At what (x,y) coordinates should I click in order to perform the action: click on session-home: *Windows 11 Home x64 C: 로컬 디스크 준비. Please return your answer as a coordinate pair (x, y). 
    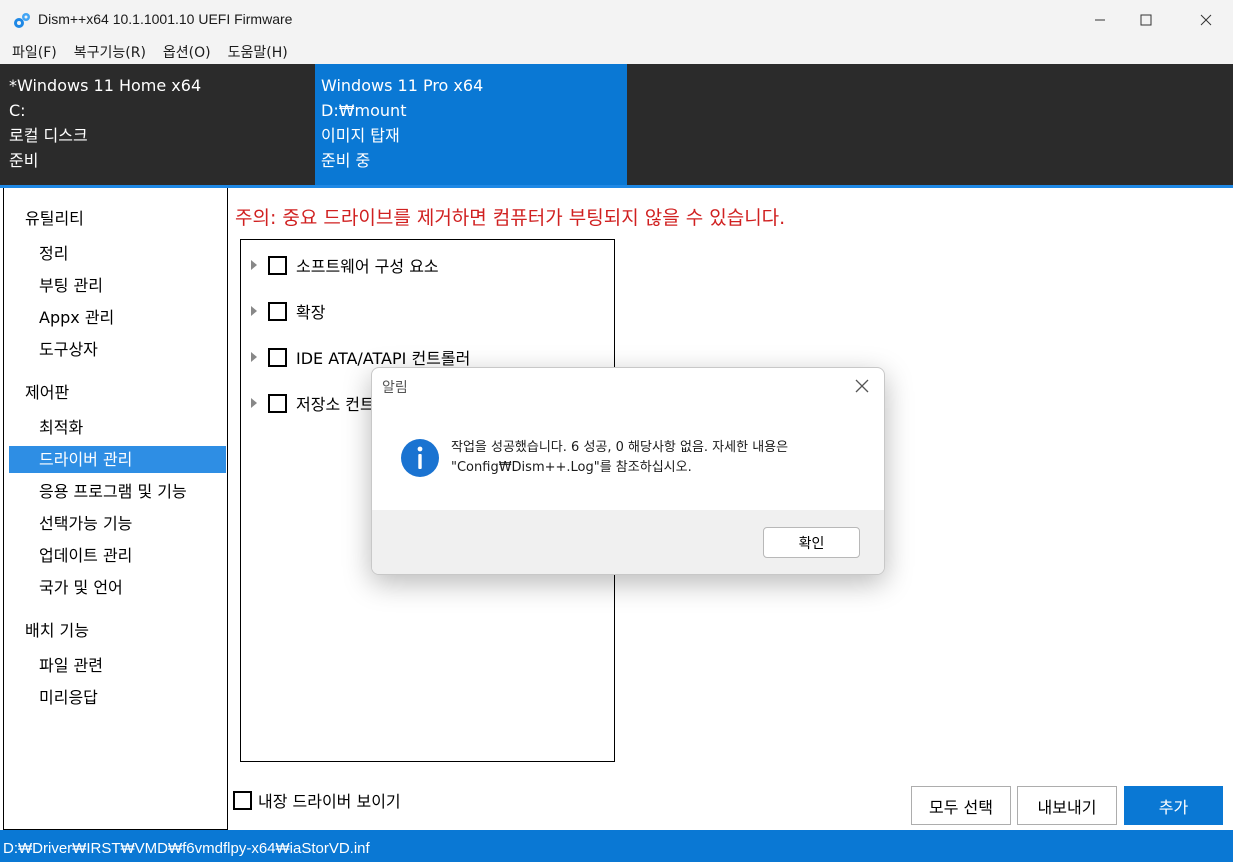
    Looking at the image, I should click on (157, 124).